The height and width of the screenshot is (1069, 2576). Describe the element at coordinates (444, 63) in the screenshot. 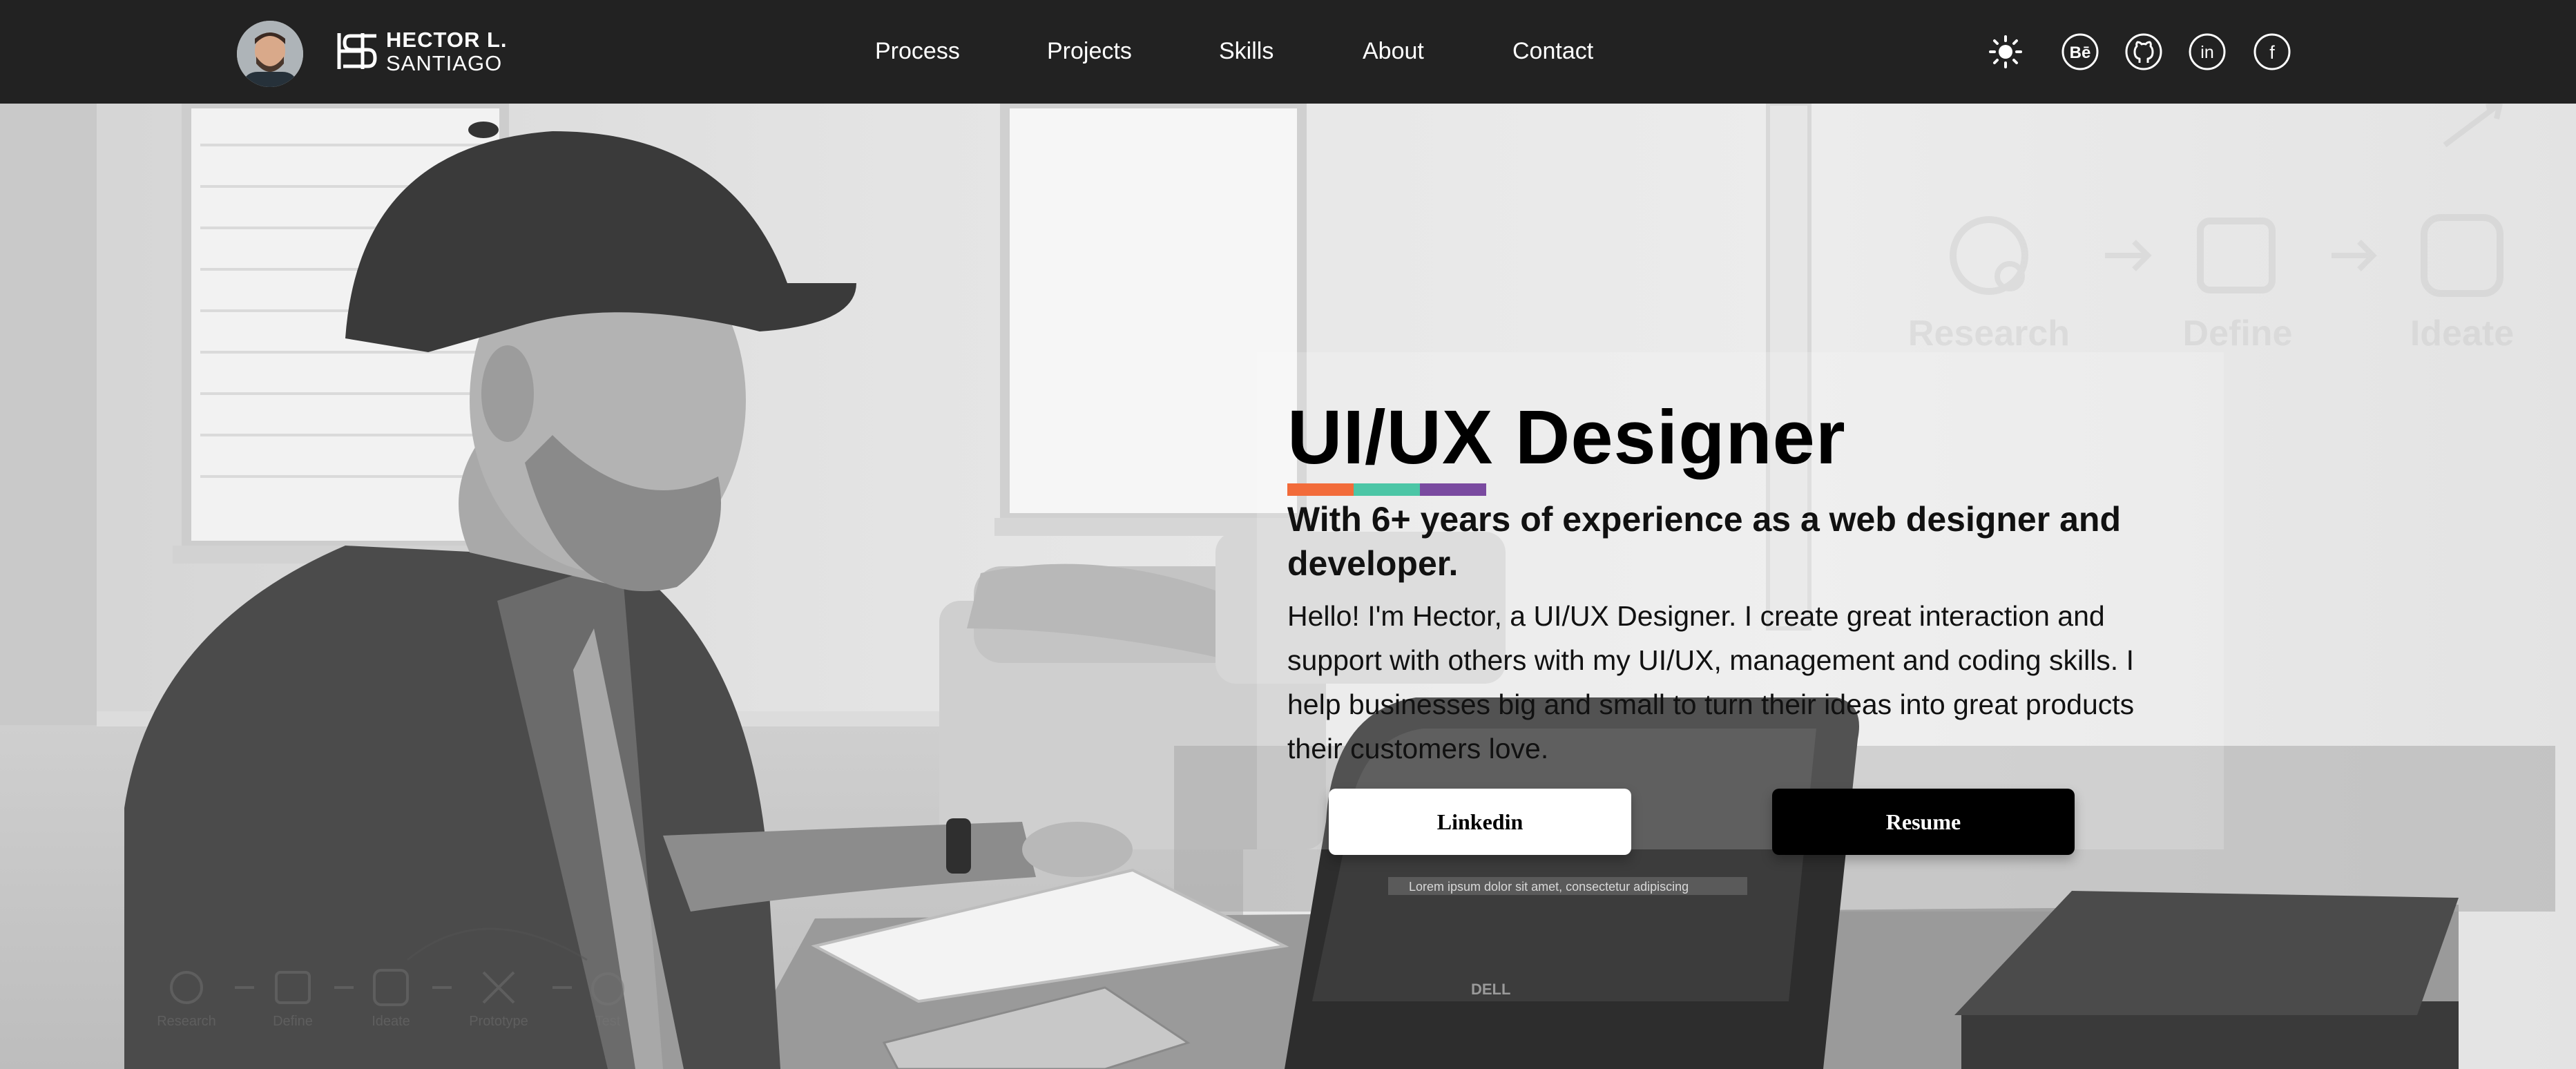

I see `brand-name-line2: SANTIAGO` at that location.